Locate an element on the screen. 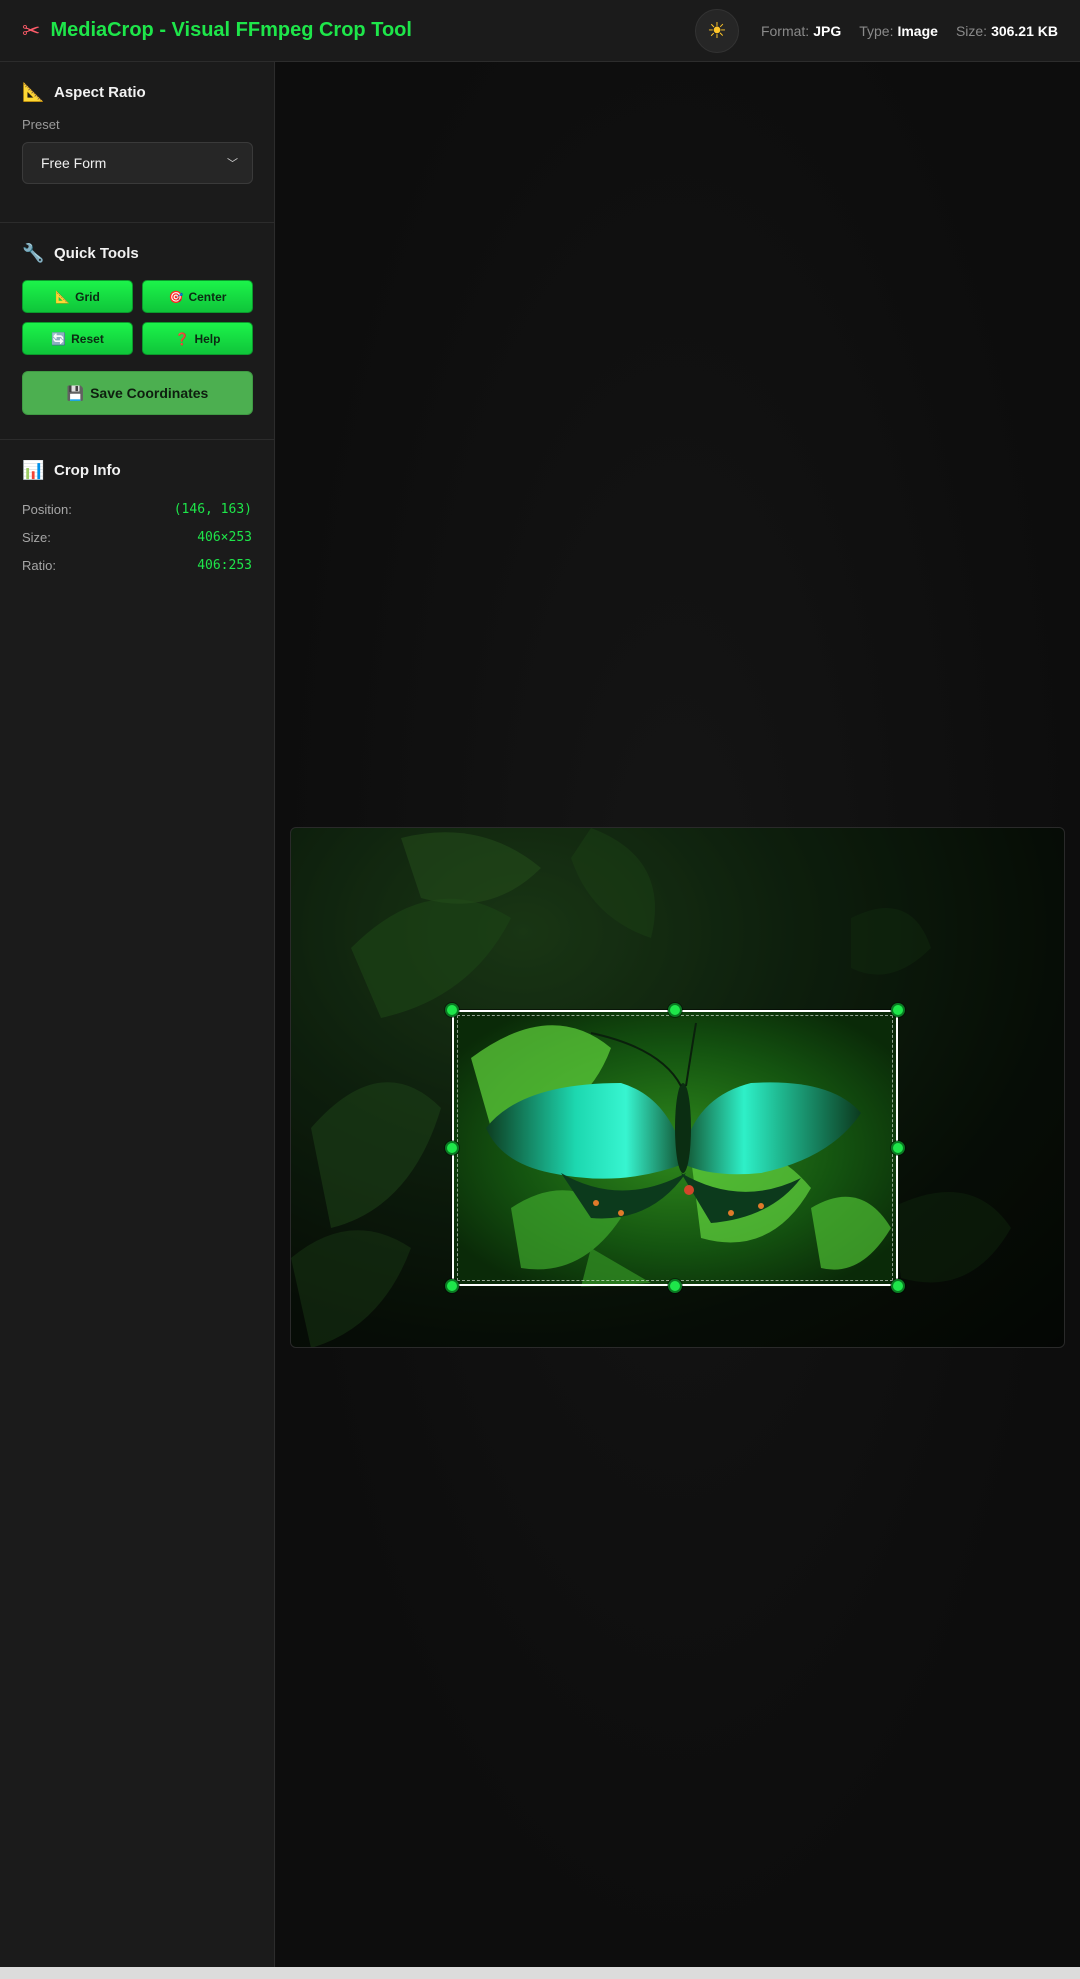 The width and height of the screenshot is (1080, 1979). preset-select: Free Form ﹀ is located at coordinates (137, 163).